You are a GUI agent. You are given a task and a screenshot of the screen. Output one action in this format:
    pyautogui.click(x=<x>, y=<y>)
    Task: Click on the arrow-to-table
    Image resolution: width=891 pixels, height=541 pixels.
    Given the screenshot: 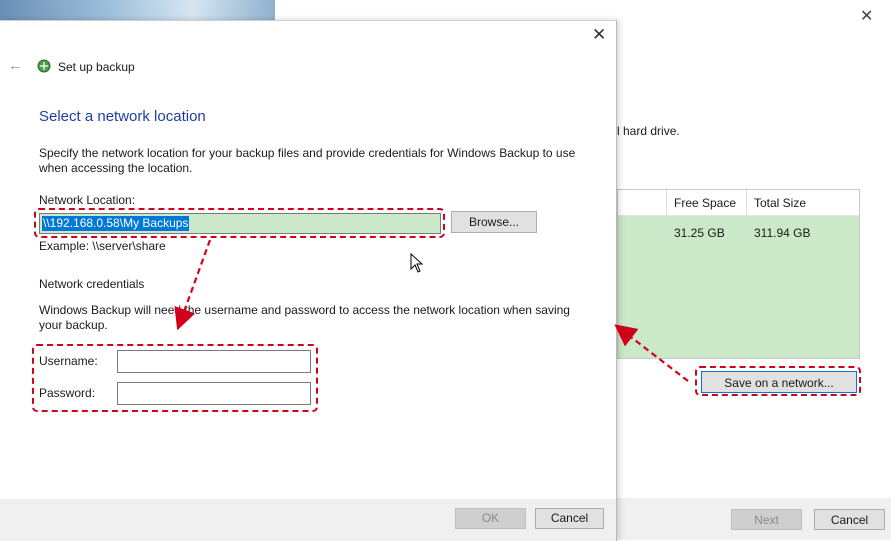 What is the action you would take?
    pyautogui.click(x=651, y=353)
    